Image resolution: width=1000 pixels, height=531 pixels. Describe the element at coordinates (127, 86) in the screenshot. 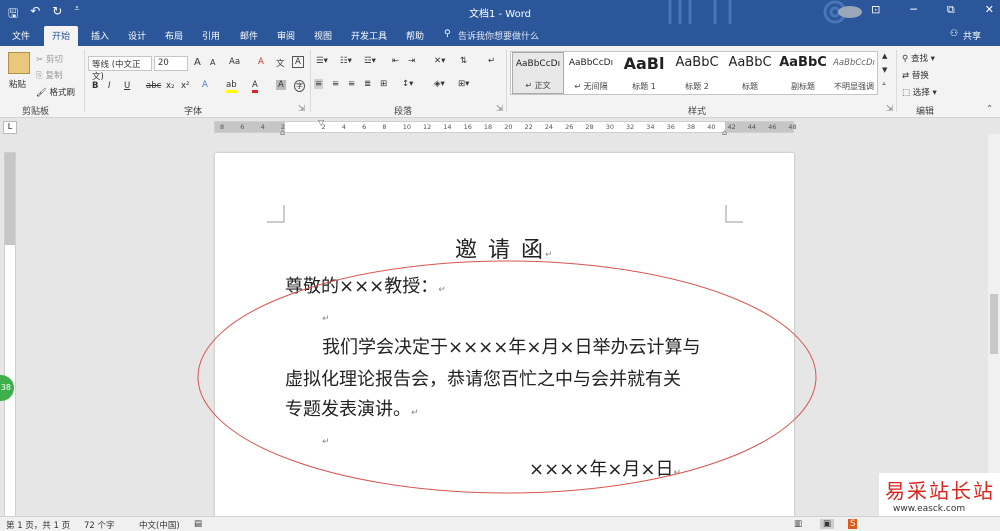

I see `underline-button: U` at that location.